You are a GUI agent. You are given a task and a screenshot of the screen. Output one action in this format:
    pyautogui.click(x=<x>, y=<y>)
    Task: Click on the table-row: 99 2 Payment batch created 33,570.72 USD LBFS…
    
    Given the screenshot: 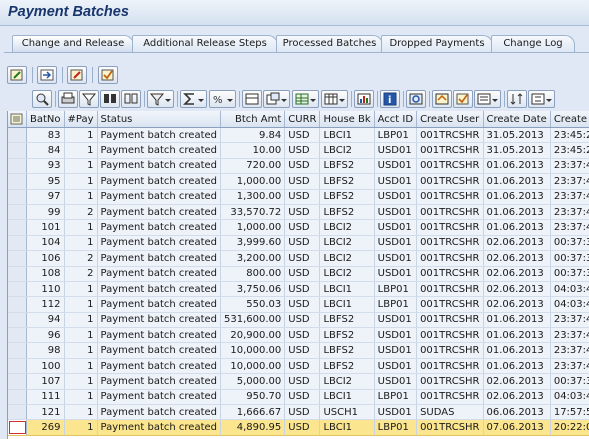 What is the action you would take?
    pyautogui.click(x=298, y=212)
    